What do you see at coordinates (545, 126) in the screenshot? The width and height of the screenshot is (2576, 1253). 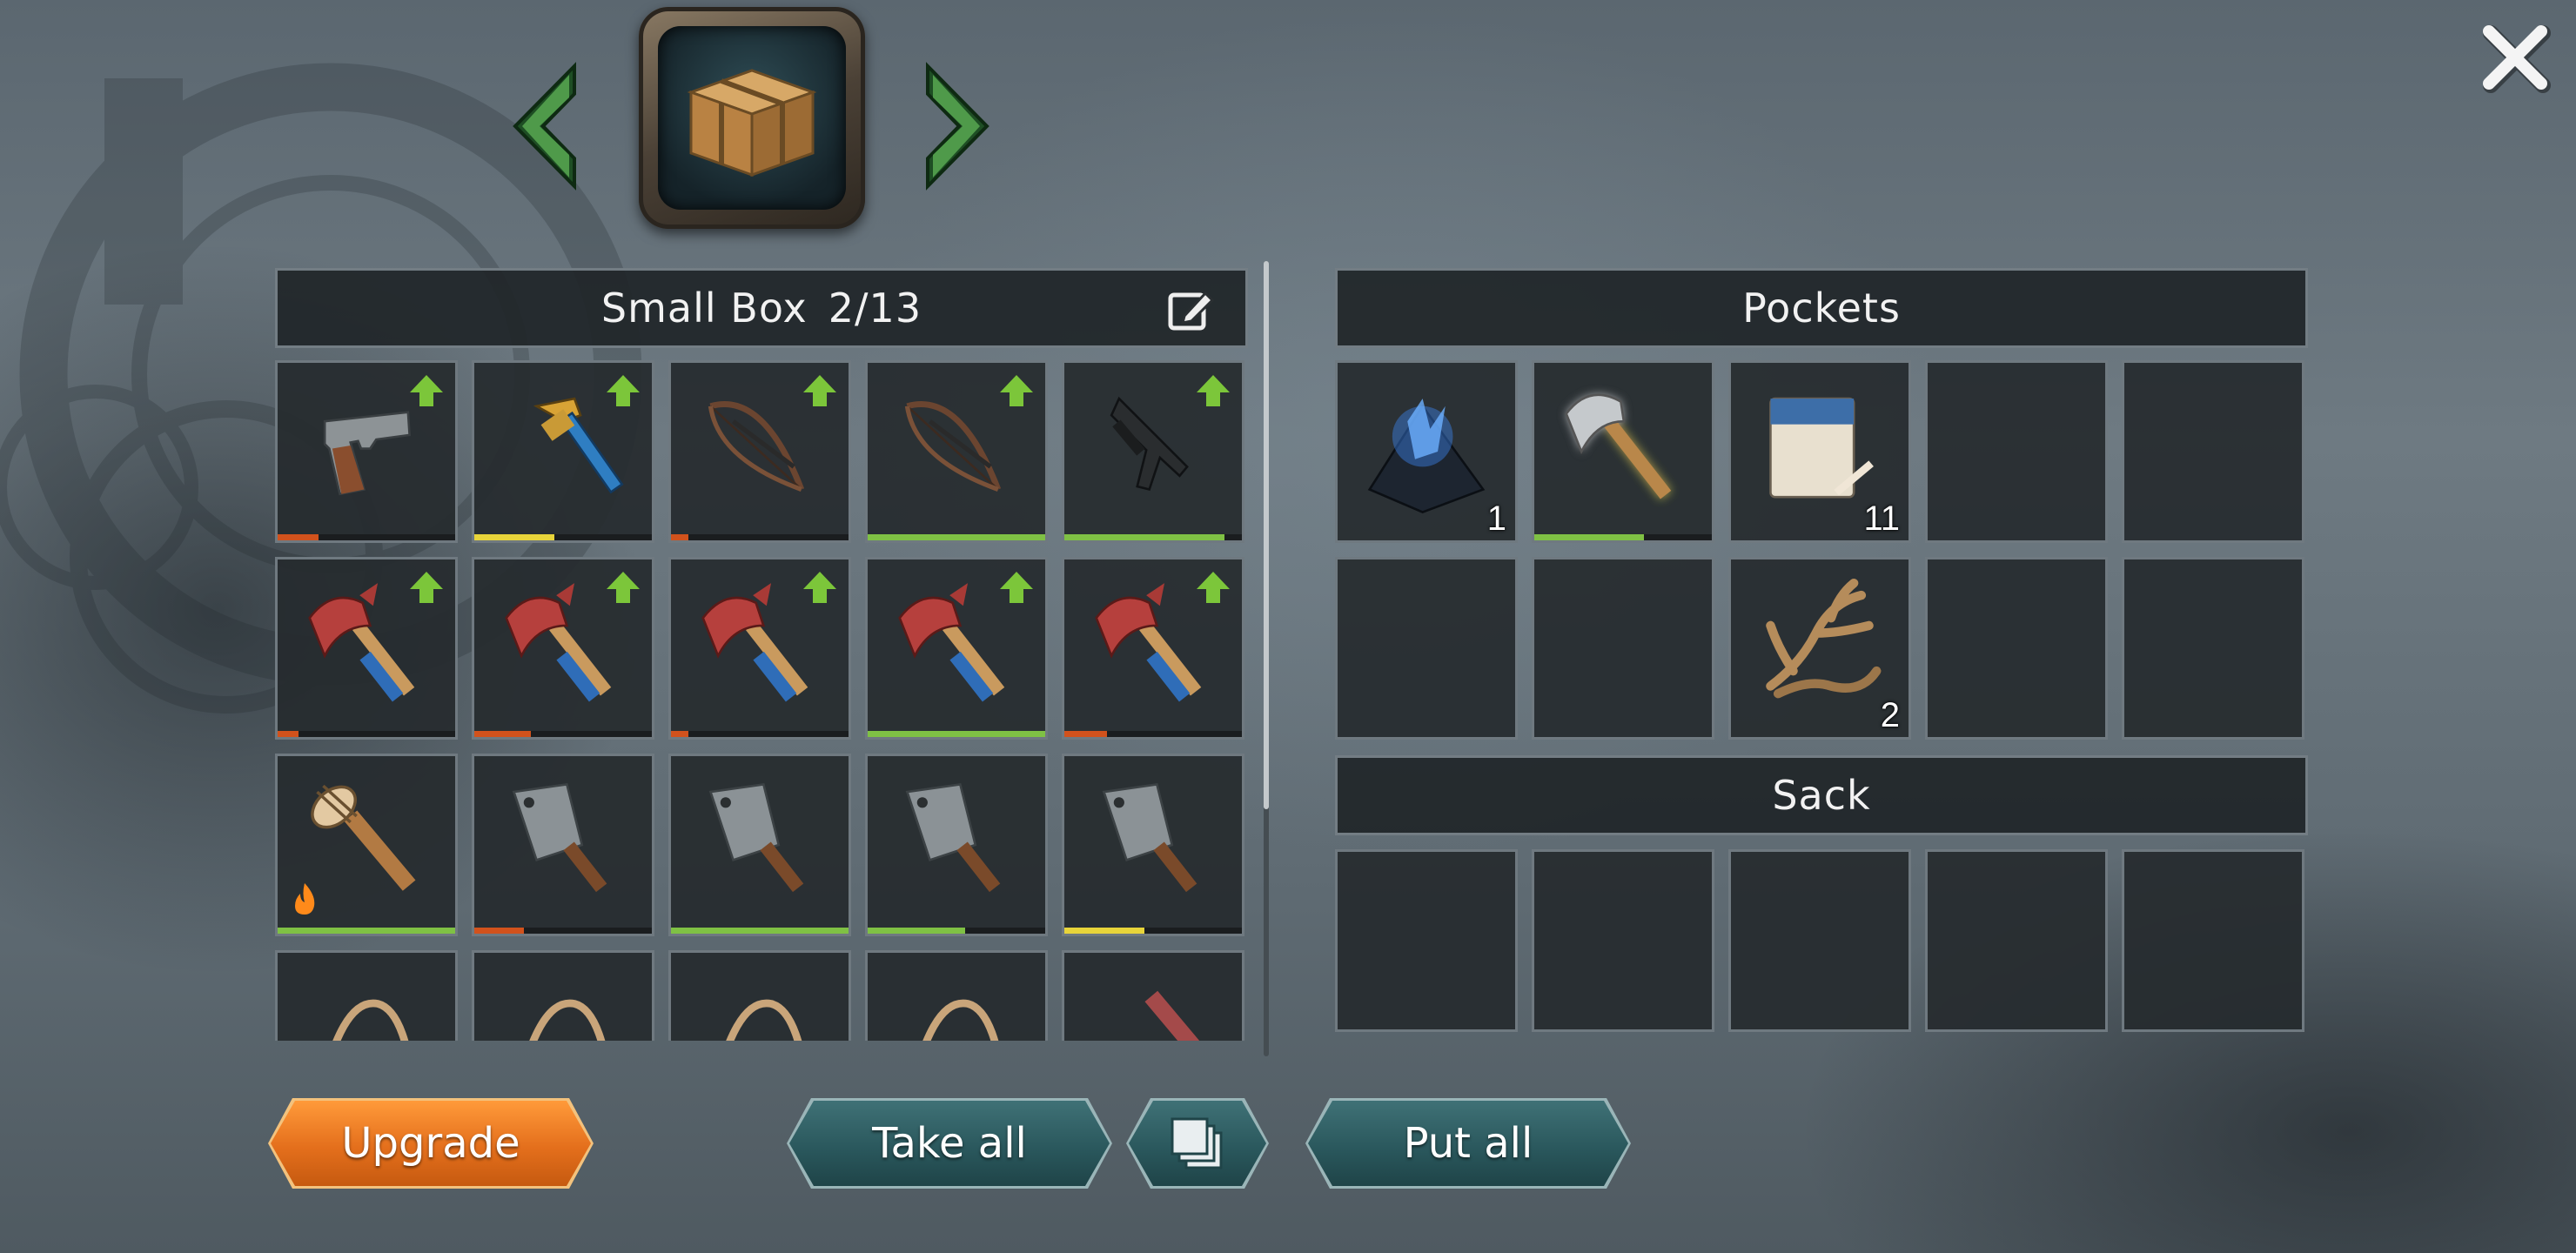 I see `prev-container-arrow-icon` at bounding box center [545, 126].